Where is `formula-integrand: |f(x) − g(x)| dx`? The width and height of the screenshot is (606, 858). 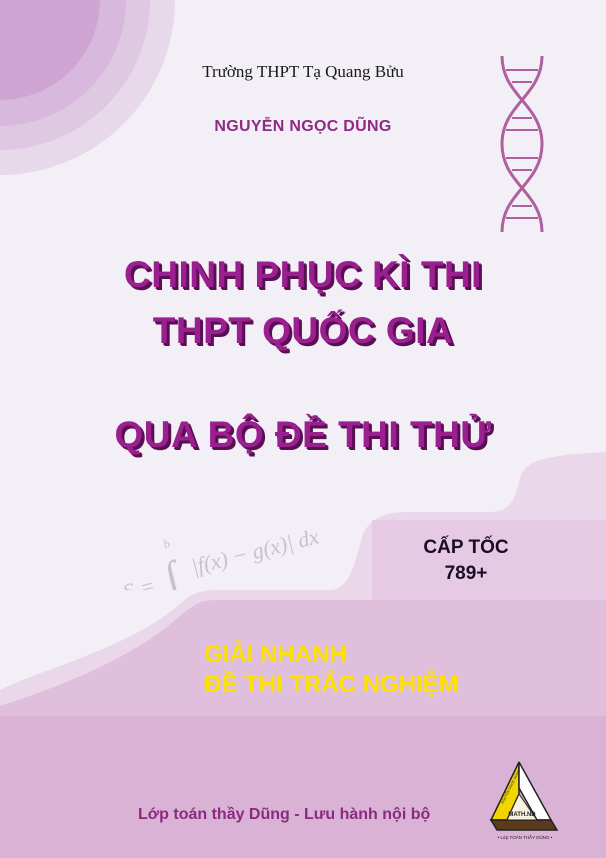 formula-integrand: |f(x) − g(x)| dx is located at coordinates (255, 551).